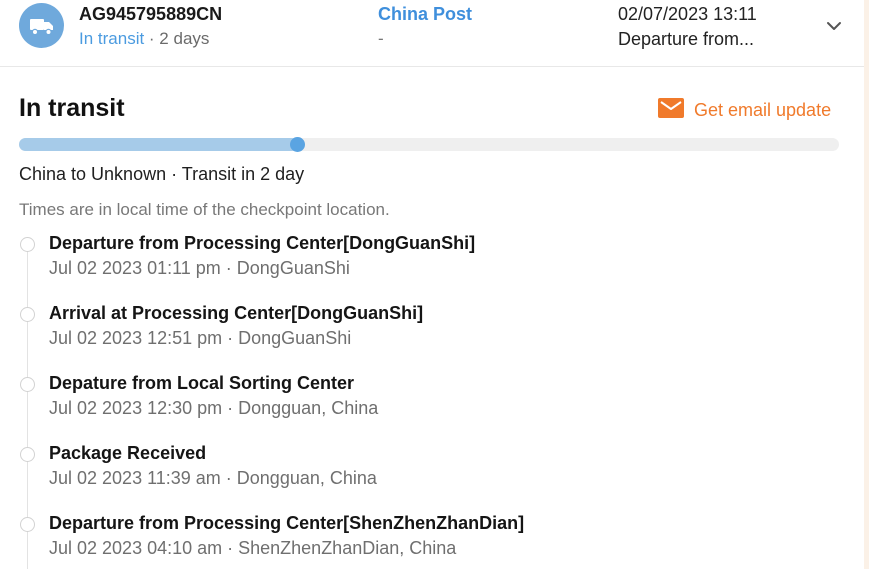  I want to click on shipment-status: In transit · 2 days, so click(144, 39).